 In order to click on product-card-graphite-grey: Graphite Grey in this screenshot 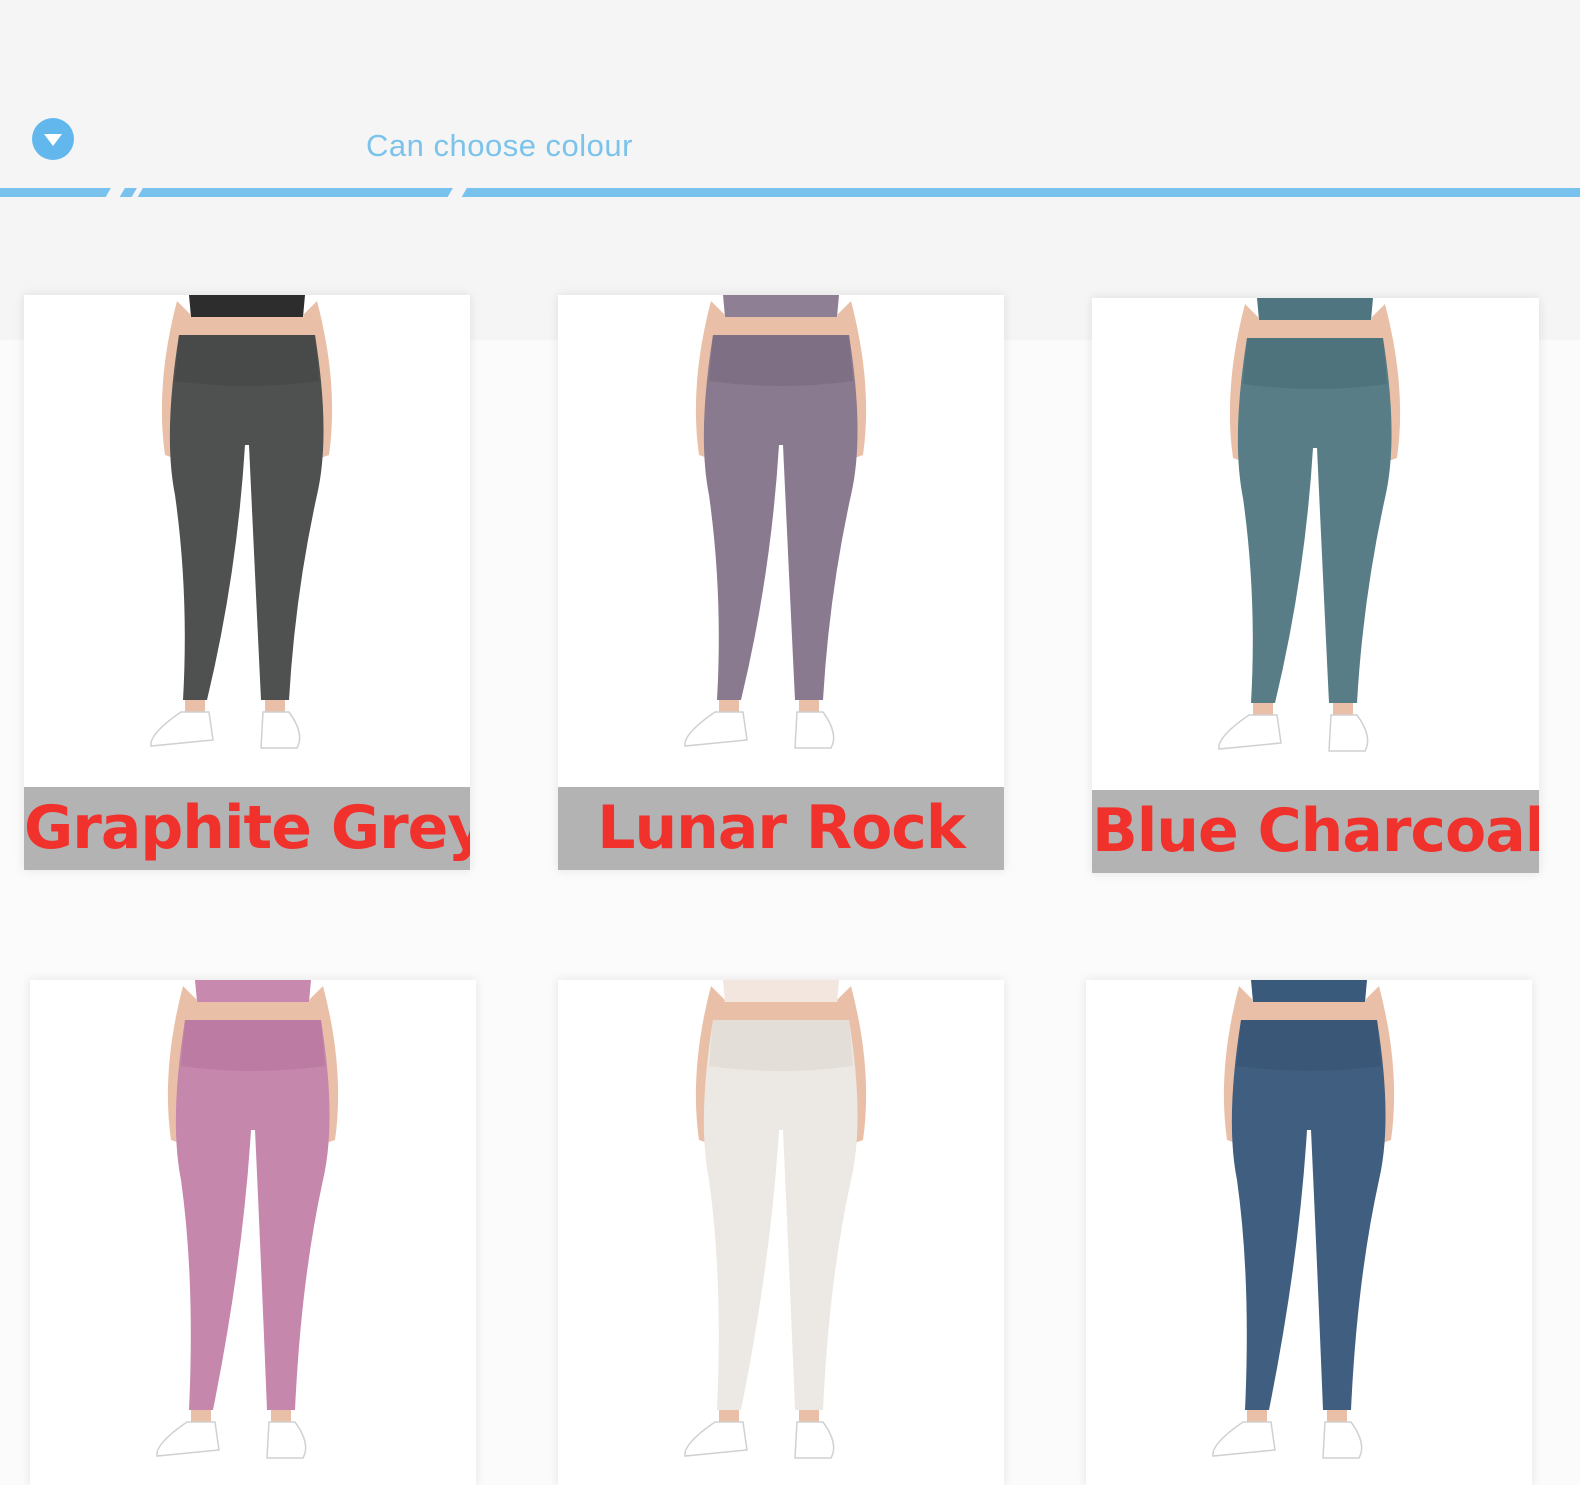, I will do `click(247, 582)`.